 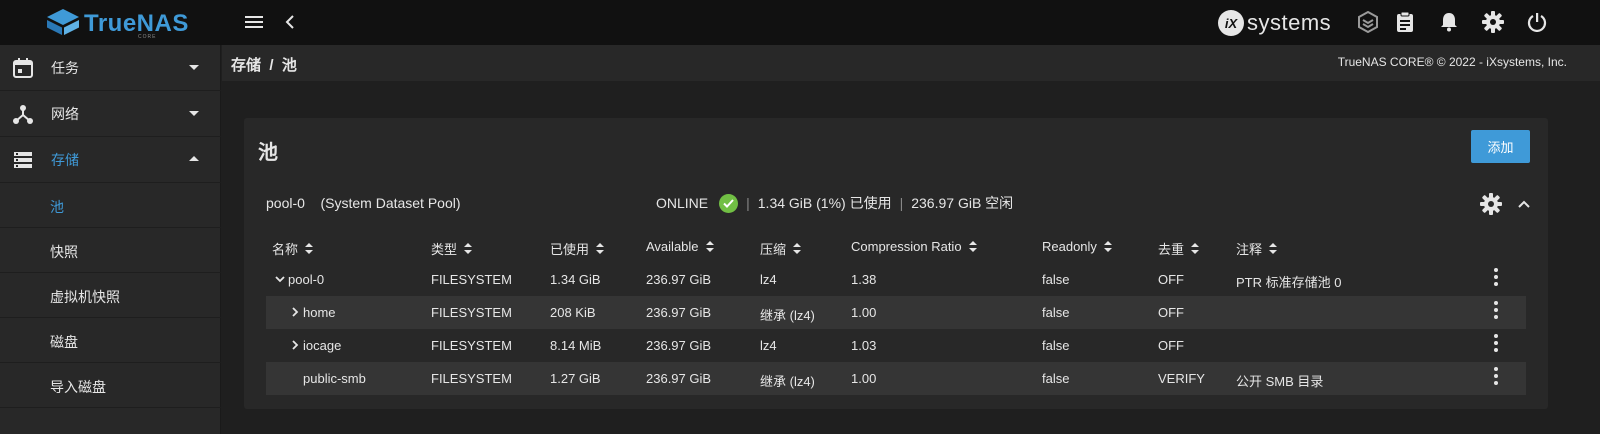 I want to click on gear-icon, so click(x=1491, y=204).